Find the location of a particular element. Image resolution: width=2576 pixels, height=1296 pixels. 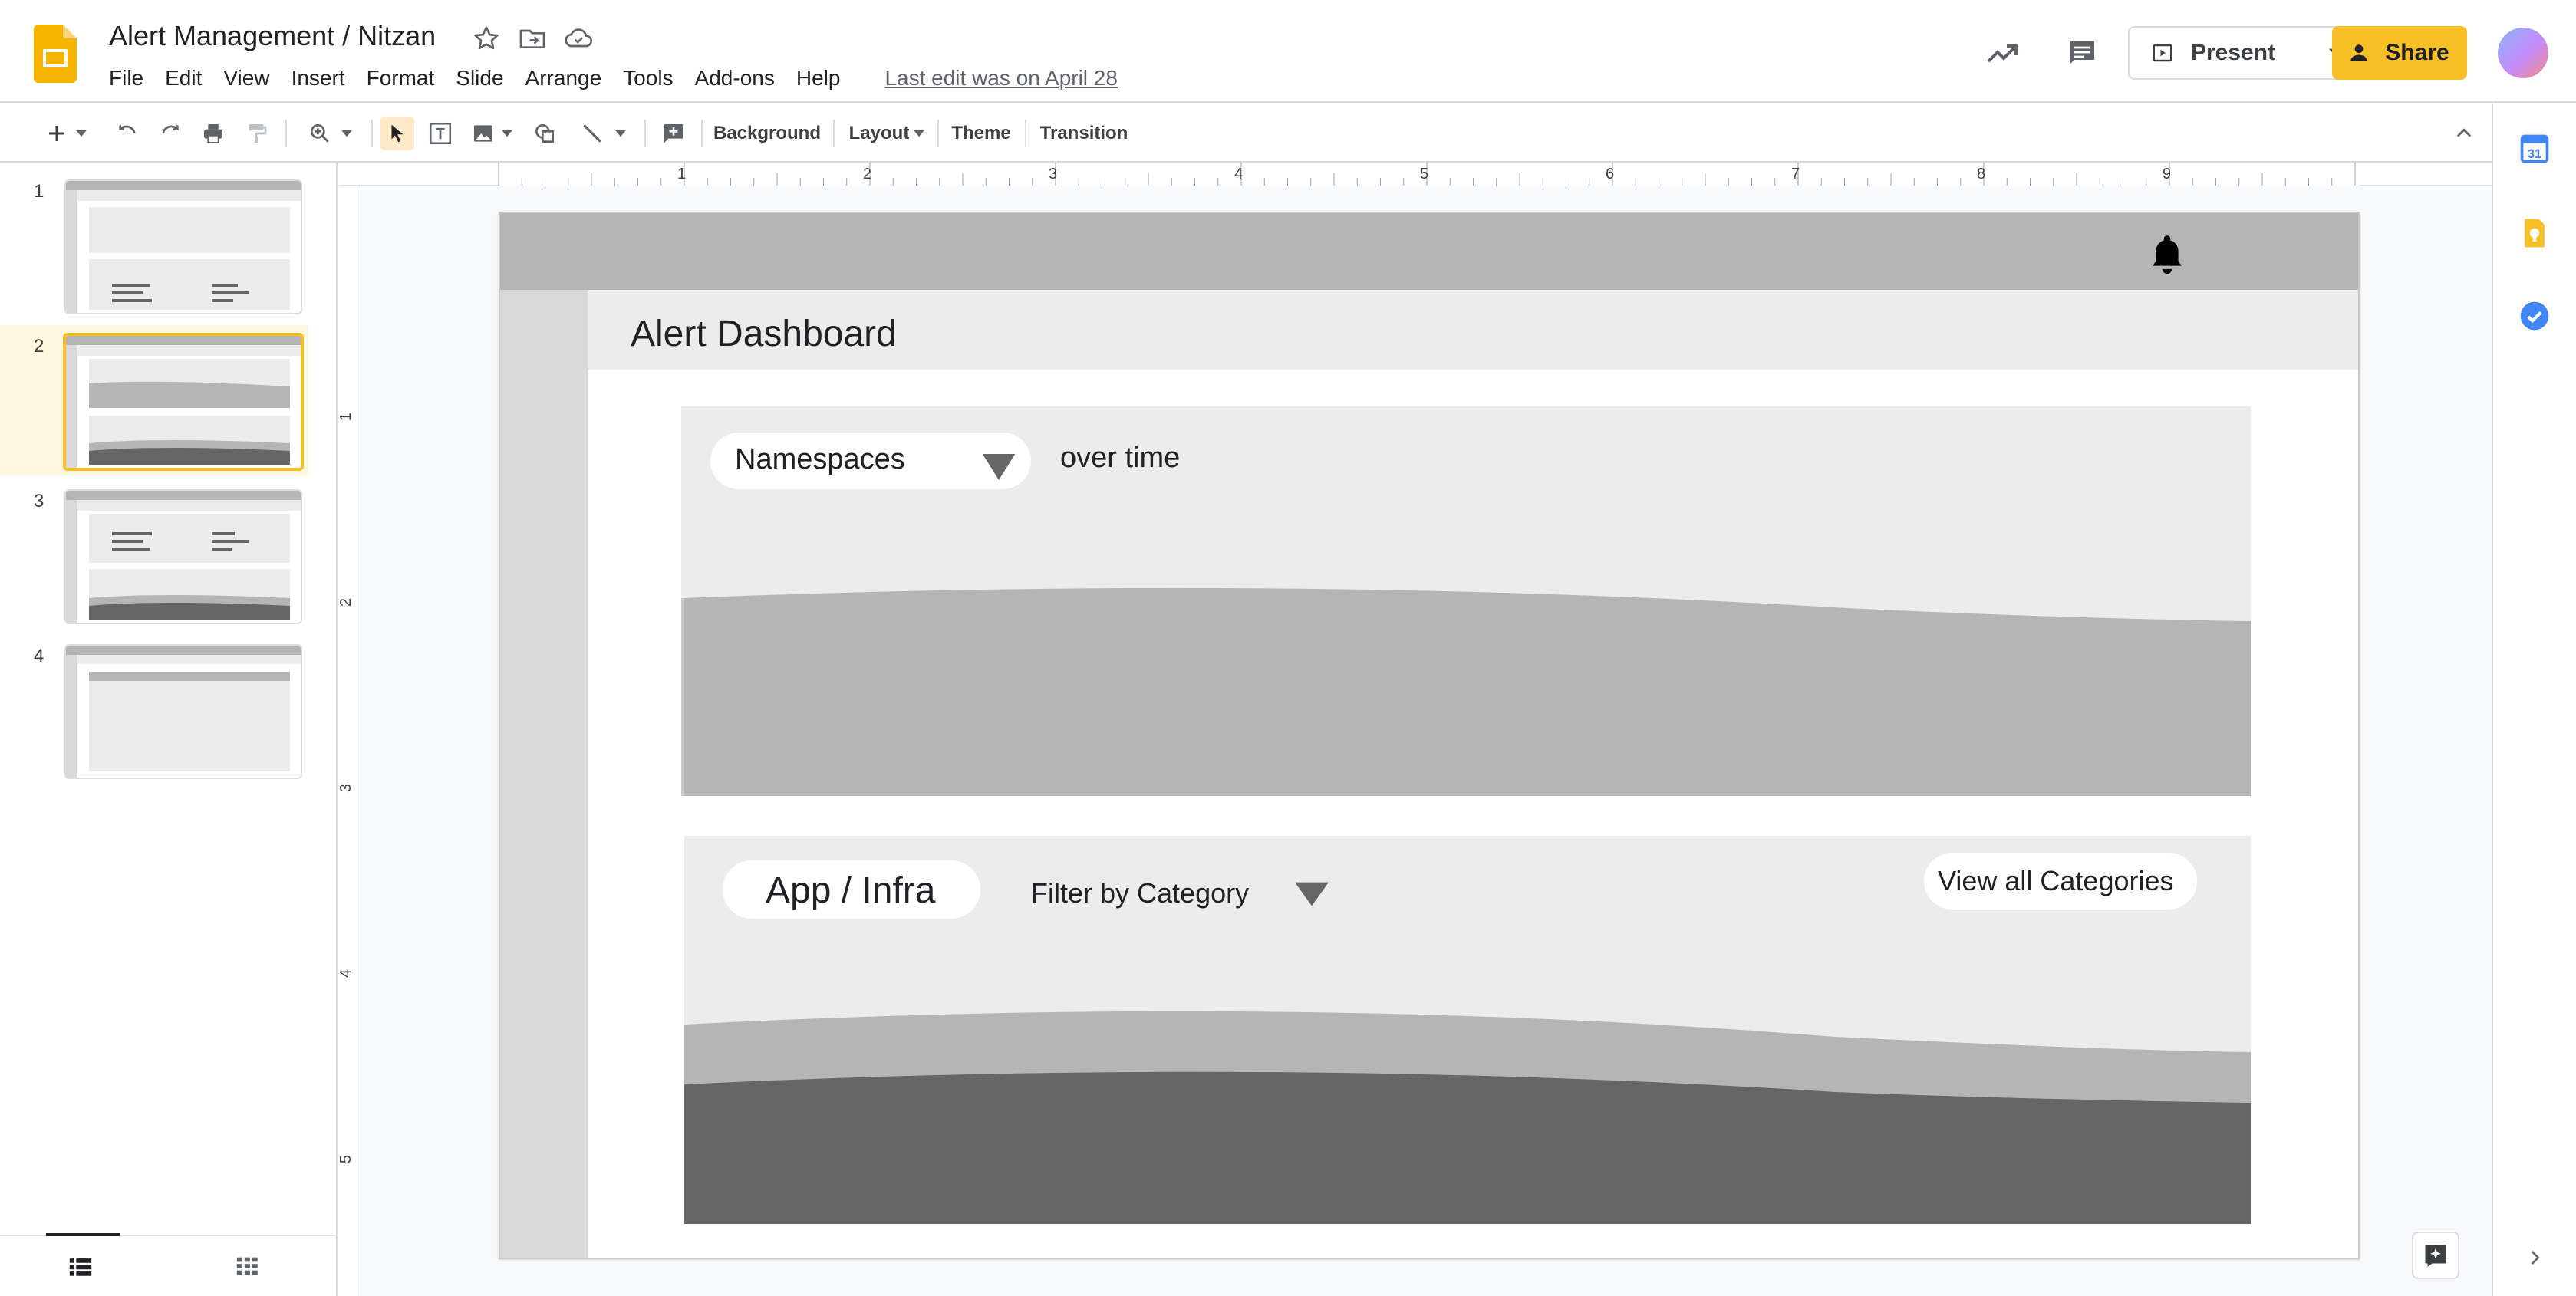

zoom-icon is located at coordinates (320, 133).